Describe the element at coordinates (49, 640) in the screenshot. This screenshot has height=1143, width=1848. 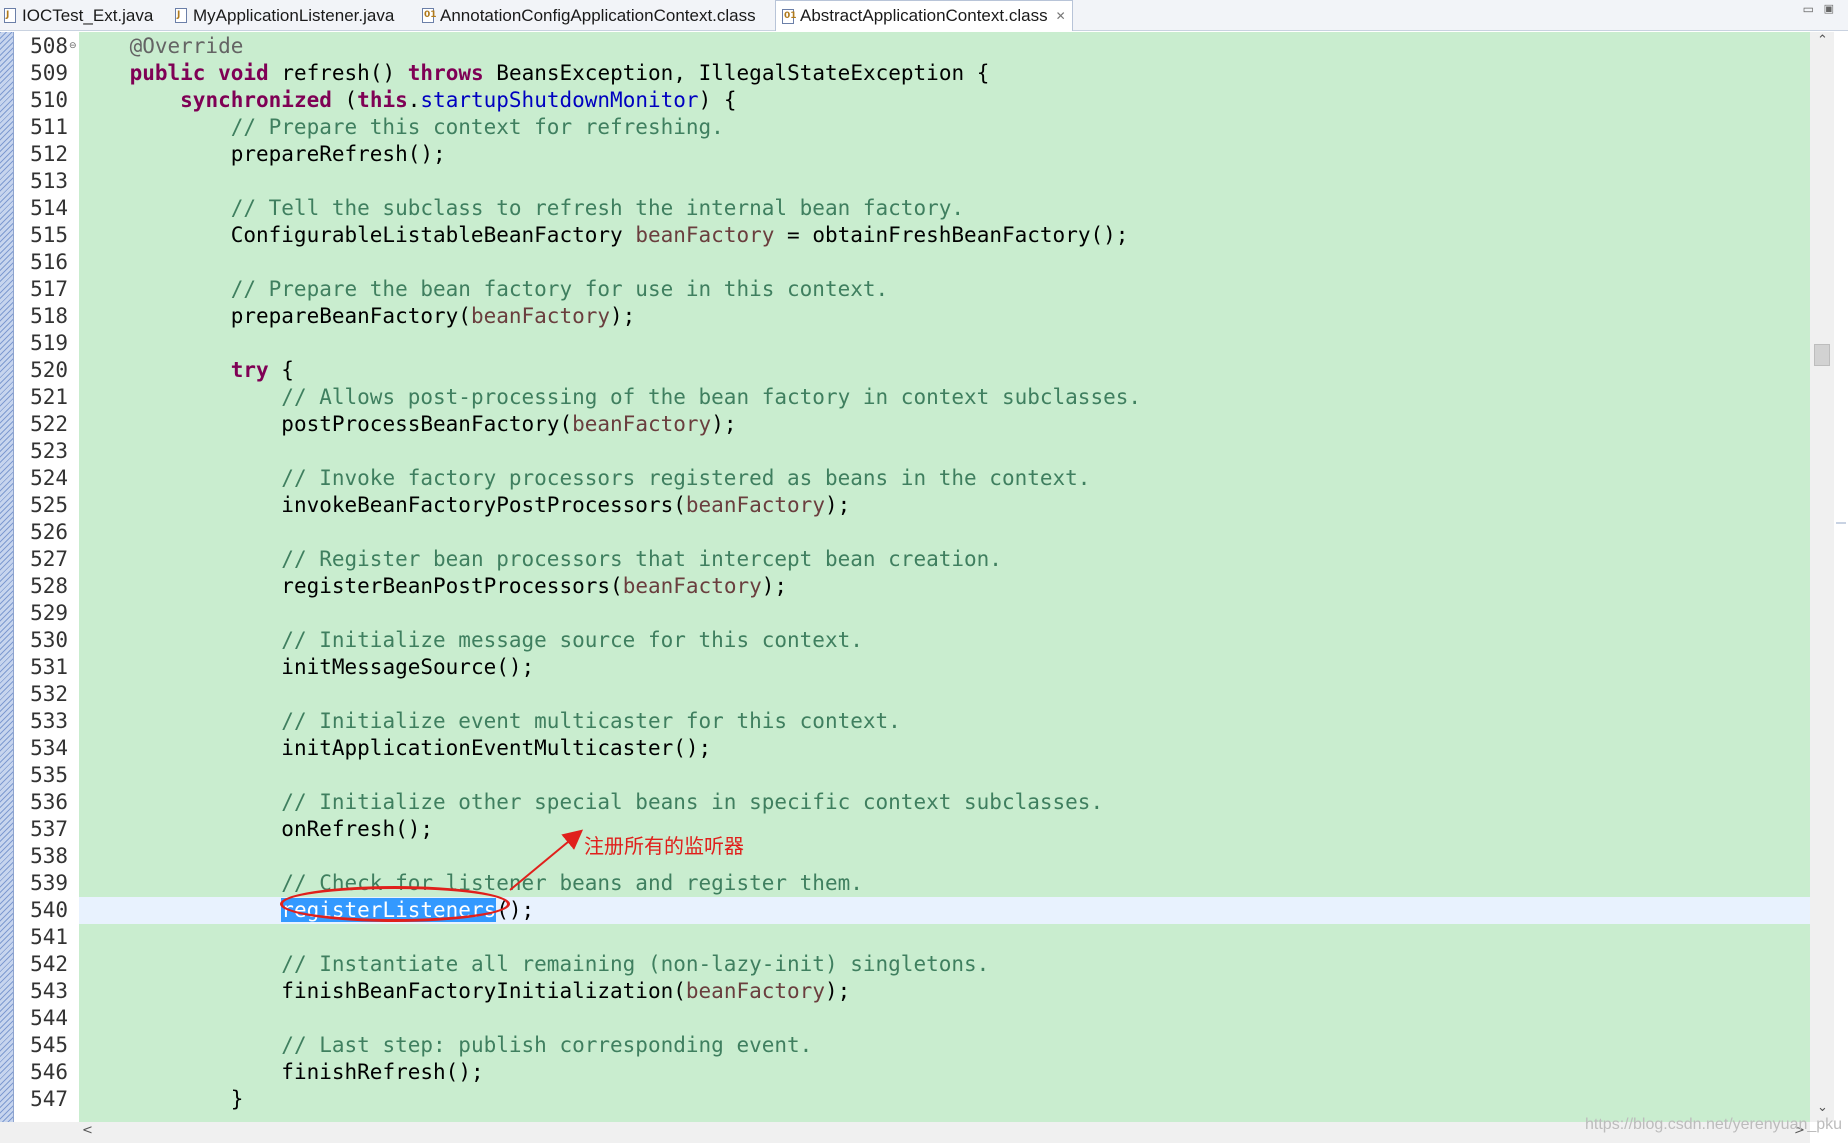
I see `line-number: 530` at that location.